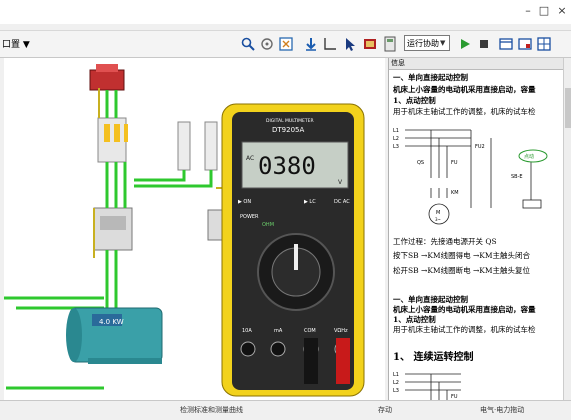 This screenshot has width=571, height=420. Describe the element at coordinates (438, 213) in the screenshot. I see `diagram-label-m: M` at that location.